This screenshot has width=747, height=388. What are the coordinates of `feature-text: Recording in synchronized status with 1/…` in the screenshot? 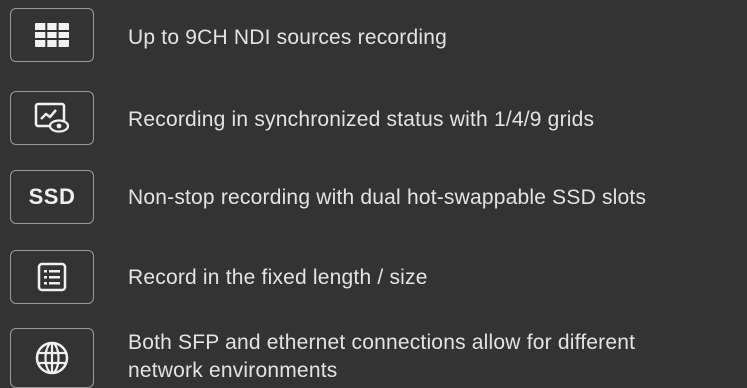 It's located at (361, 119).